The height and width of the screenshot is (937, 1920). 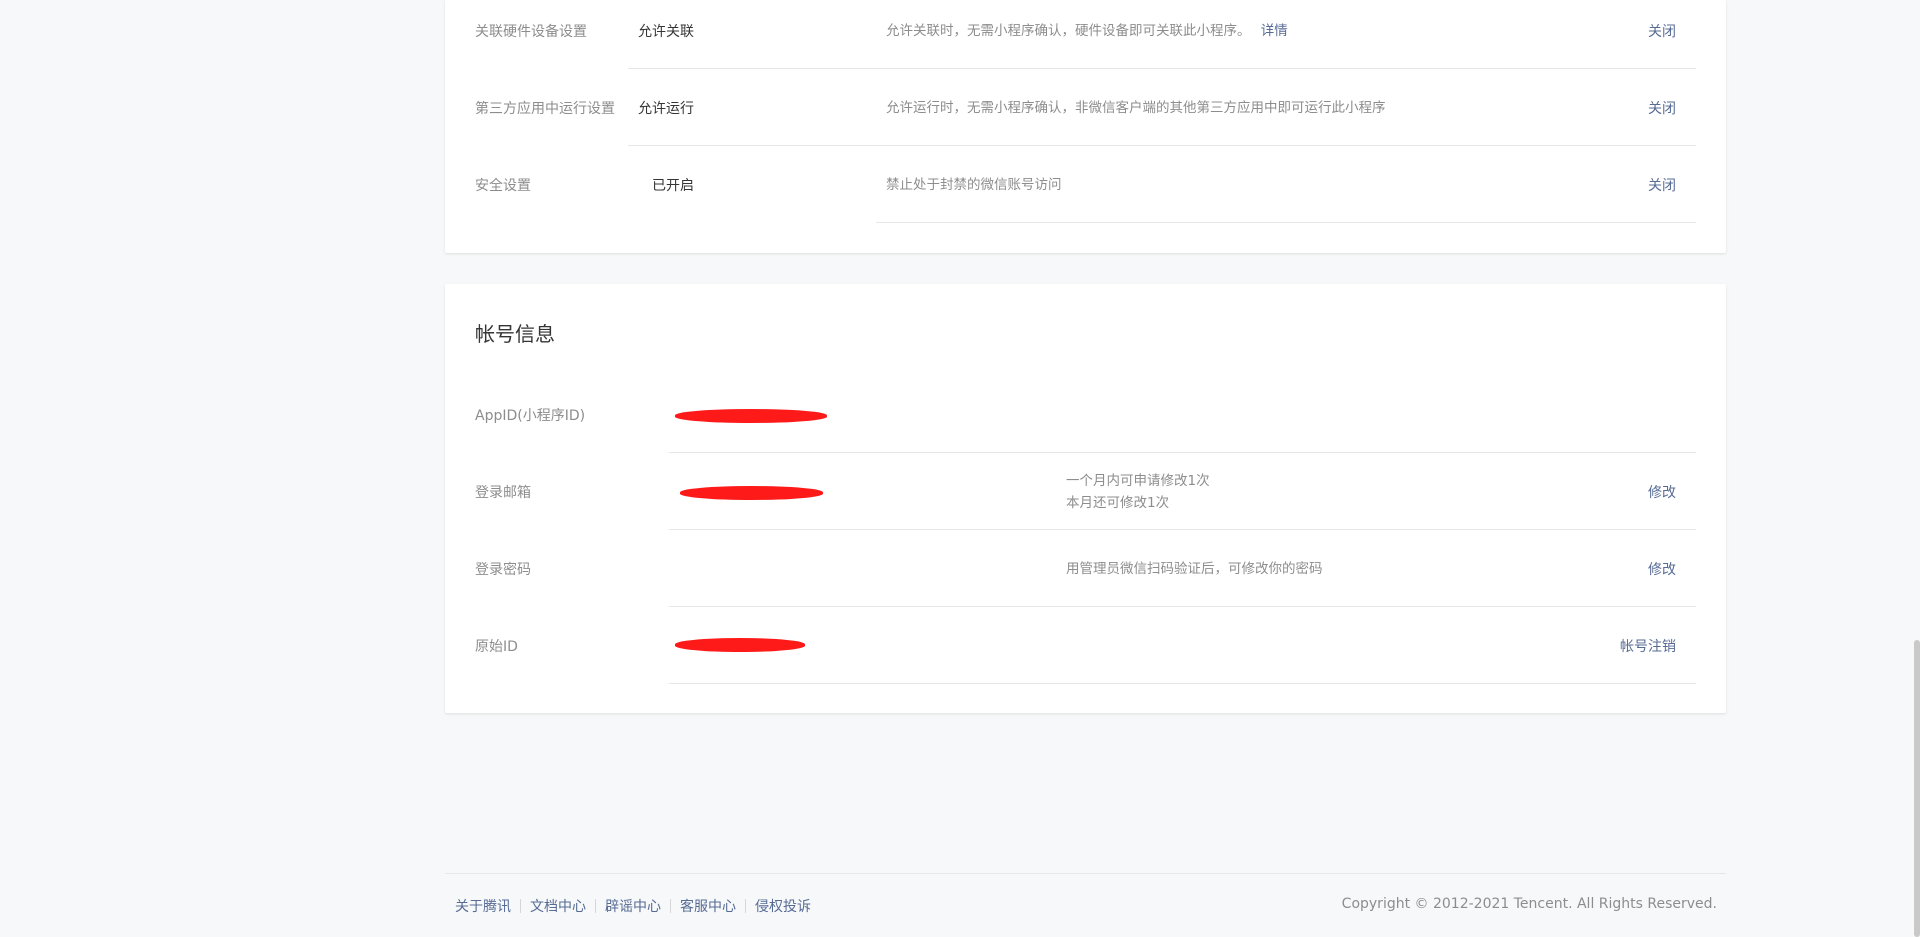 I want to click on footer-link-about: 关于腾讯, so click(x=483, y=906).